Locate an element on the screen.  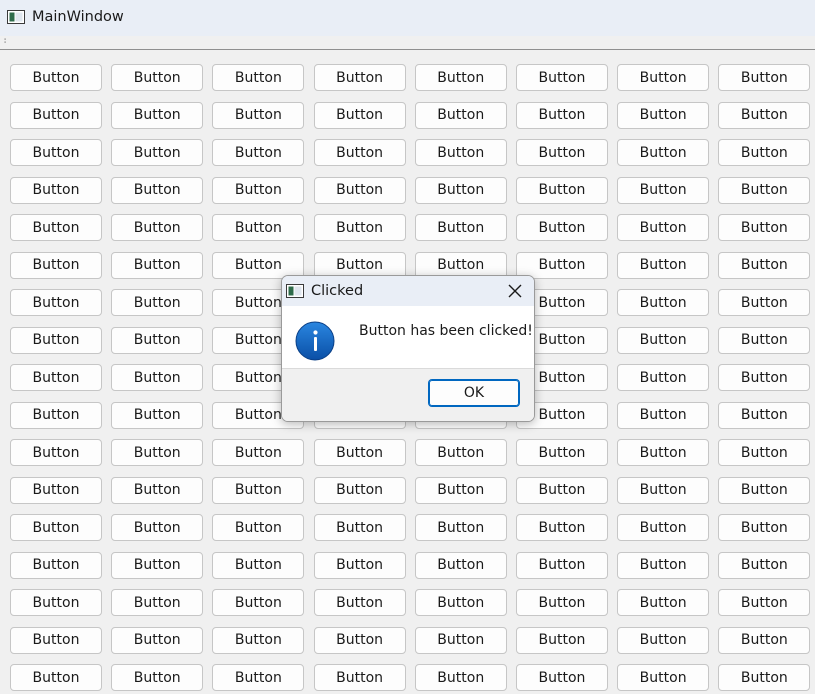
ok-button: OK is located at coordinates (474, 393).